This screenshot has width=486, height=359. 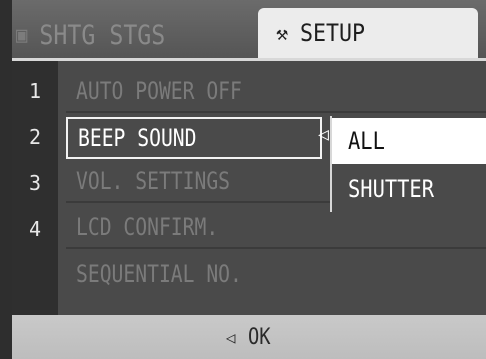 I want to click on page-number-2: 2, so click(x=35, y=137).